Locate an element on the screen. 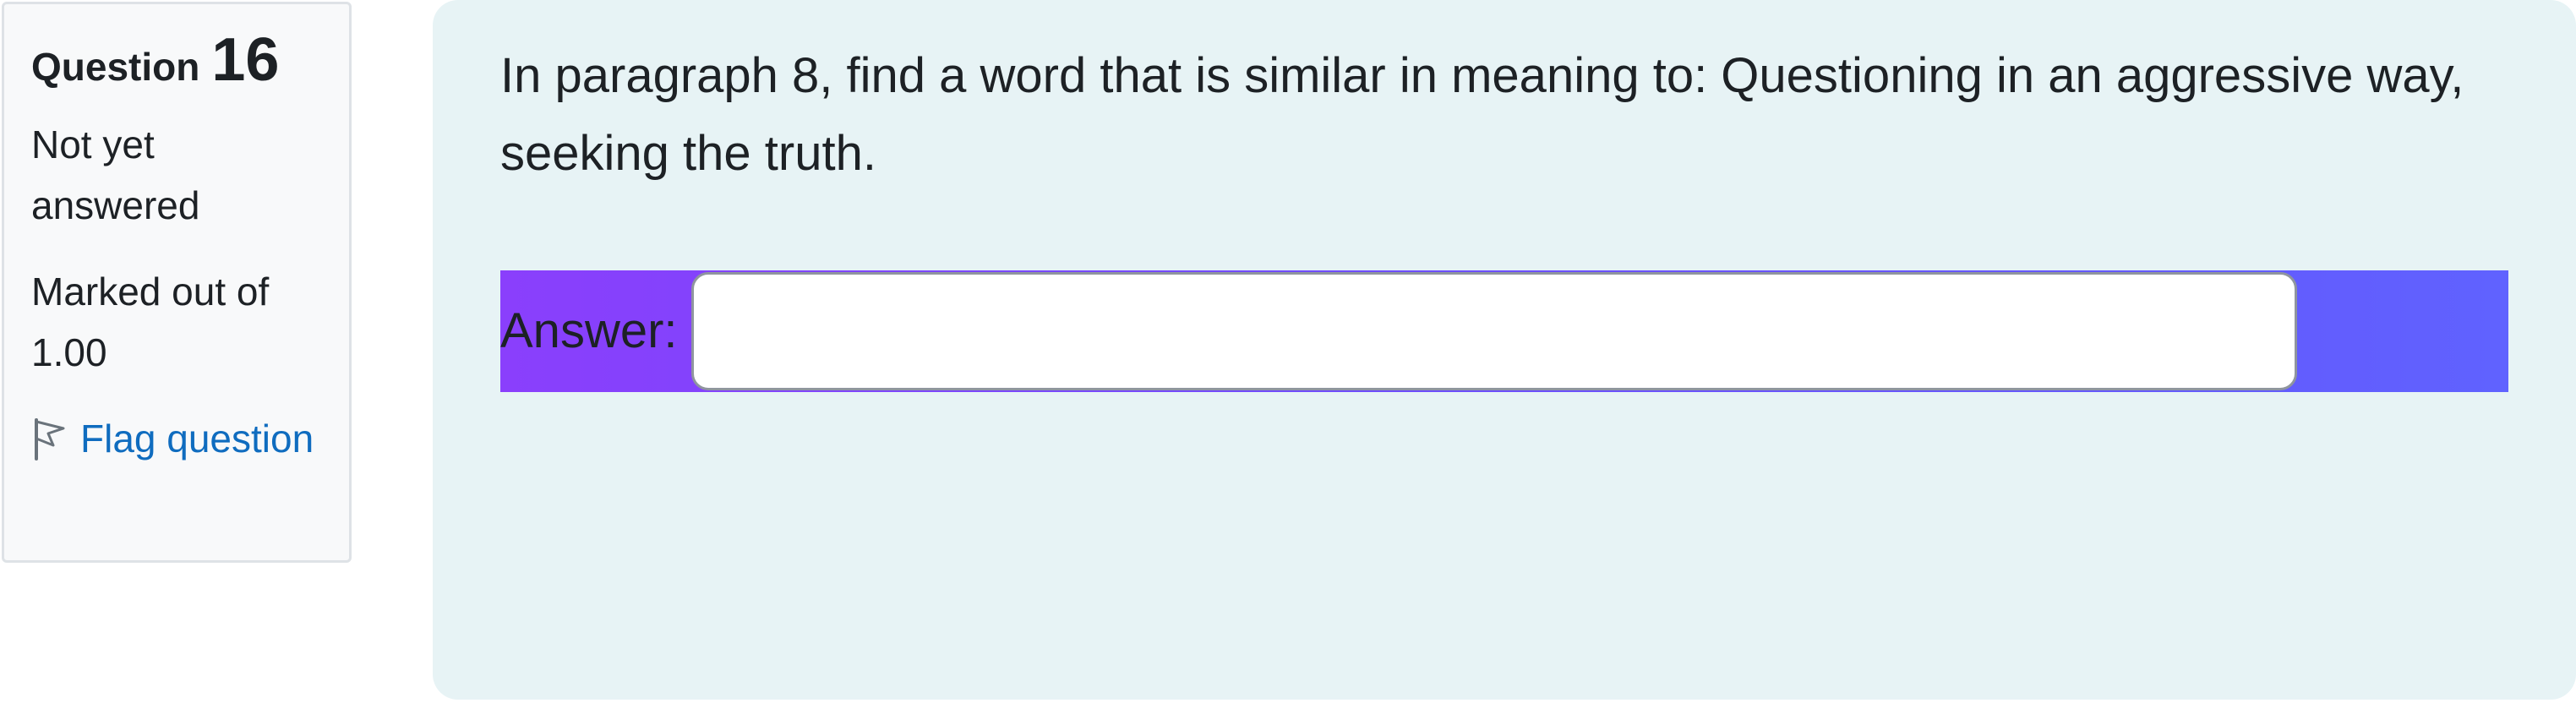 Image resolution: width=2576 pixels, height=703 pixels. answer-row: Answer: is located at coordinates (1504, 331).